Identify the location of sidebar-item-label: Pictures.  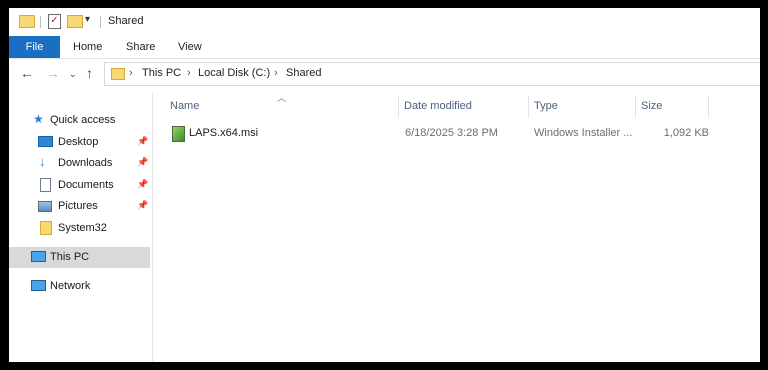
(78, 206).